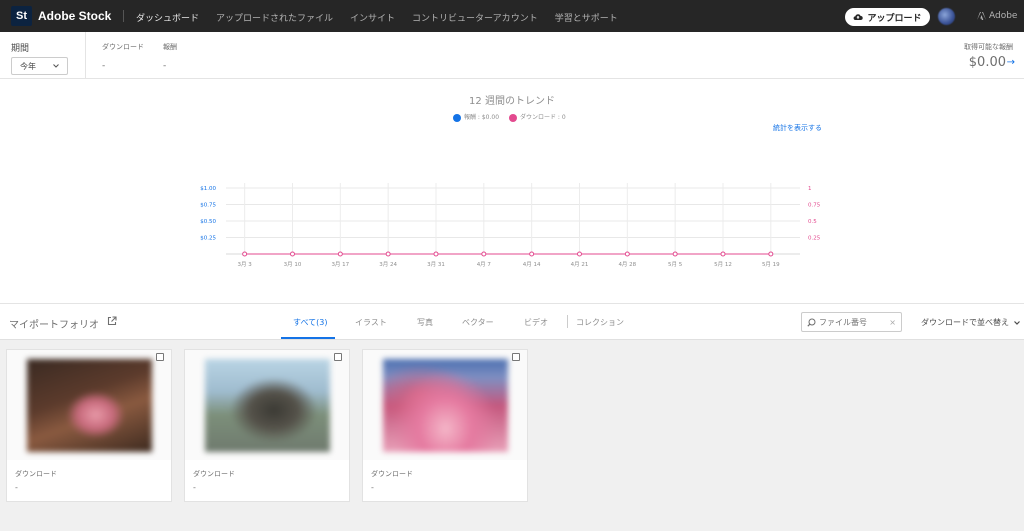 This screenshot has height=531, width=1024. I want to click on nav-uploaded-files: アップロードされたファイル, so click(274, 17).